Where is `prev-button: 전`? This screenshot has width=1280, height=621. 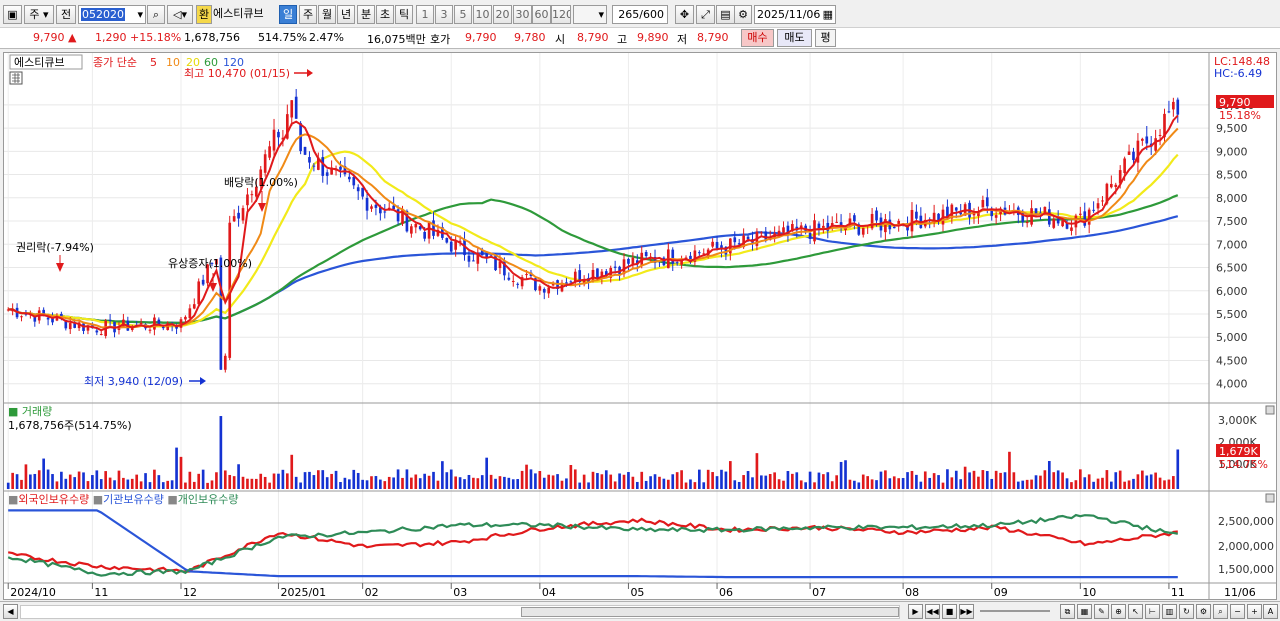 prev-button: 전 is located at coordinates (66, 14).